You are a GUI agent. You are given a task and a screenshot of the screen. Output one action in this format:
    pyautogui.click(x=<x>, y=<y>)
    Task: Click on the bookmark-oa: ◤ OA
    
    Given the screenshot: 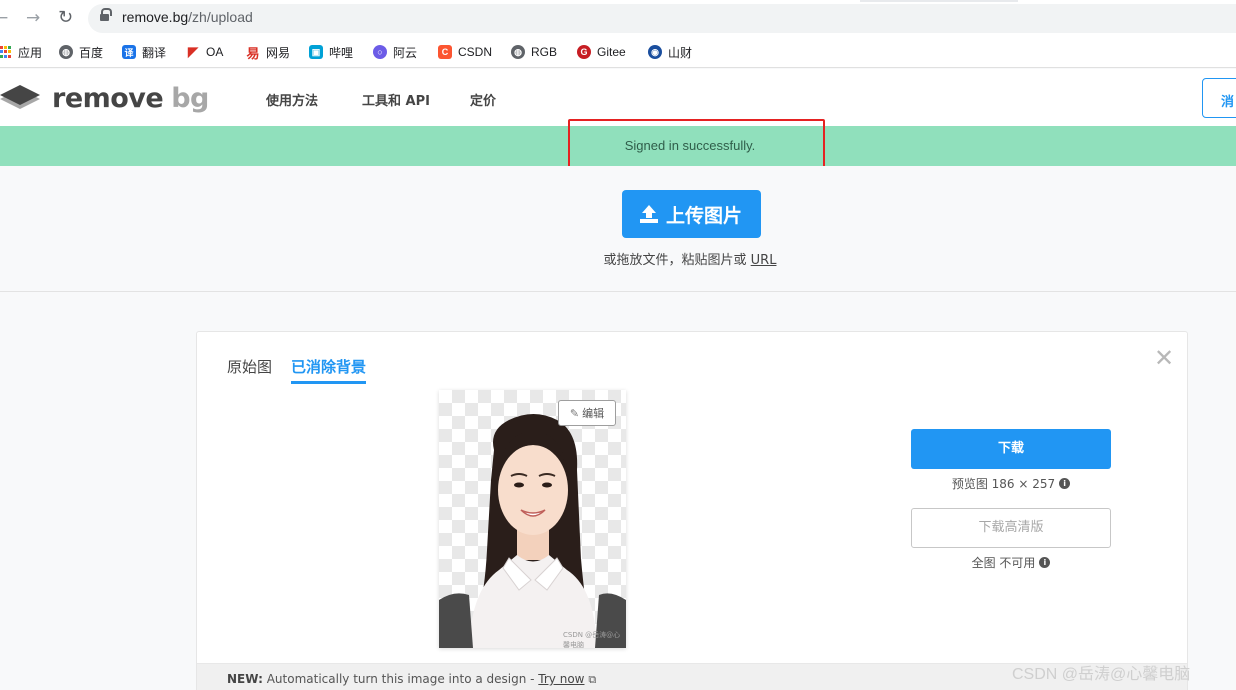 What is the action you would take?
    pyautogui.click(x=204, y=52)
    